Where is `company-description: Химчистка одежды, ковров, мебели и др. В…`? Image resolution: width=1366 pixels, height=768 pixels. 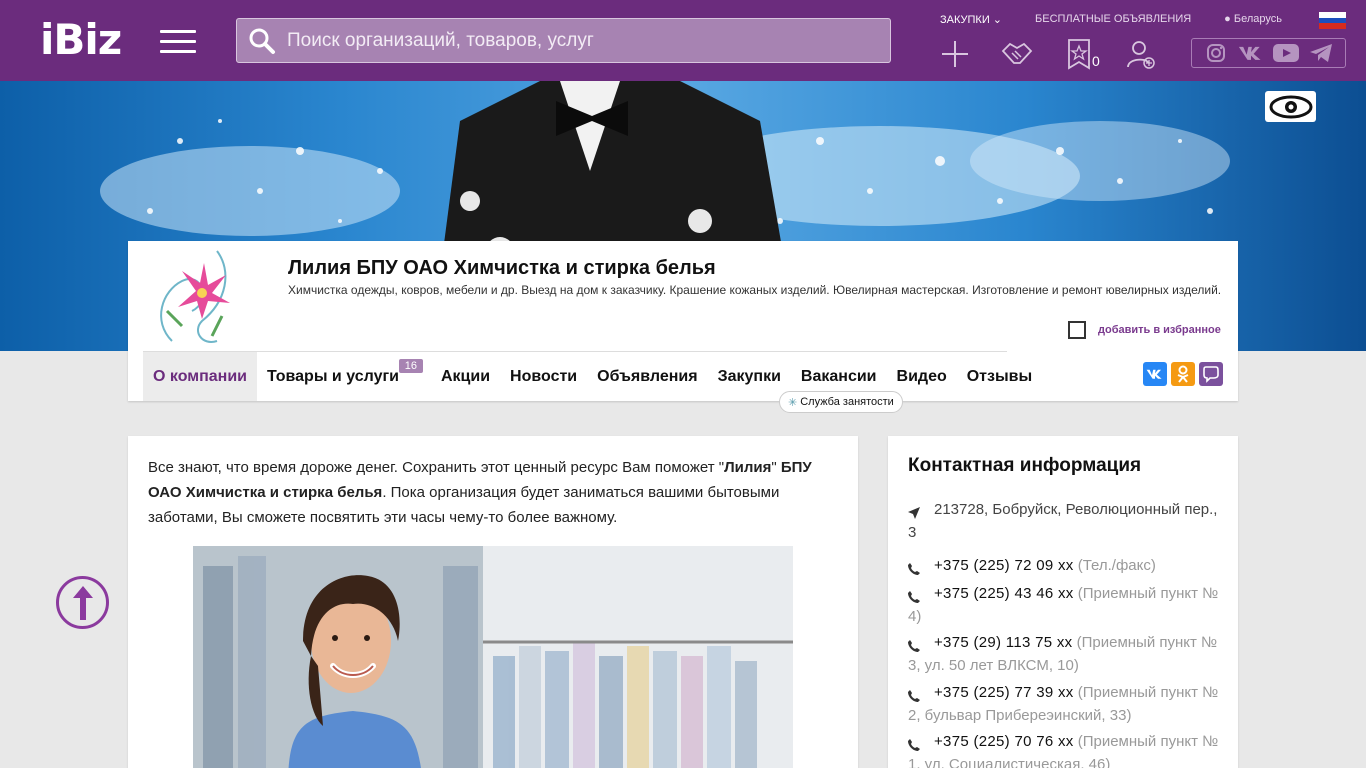 company-description: Химчистка одежды, ковров, мебели и др. В… is located at coordinates (755, 290).